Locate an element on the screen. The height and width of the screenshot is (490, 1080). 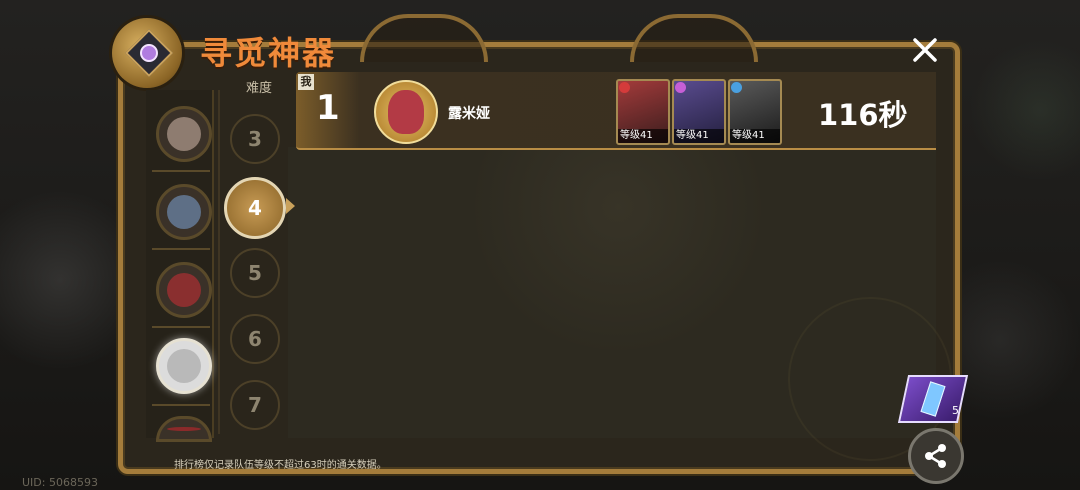
difficulty-label: 难度 is located at coordinates (259, 88).